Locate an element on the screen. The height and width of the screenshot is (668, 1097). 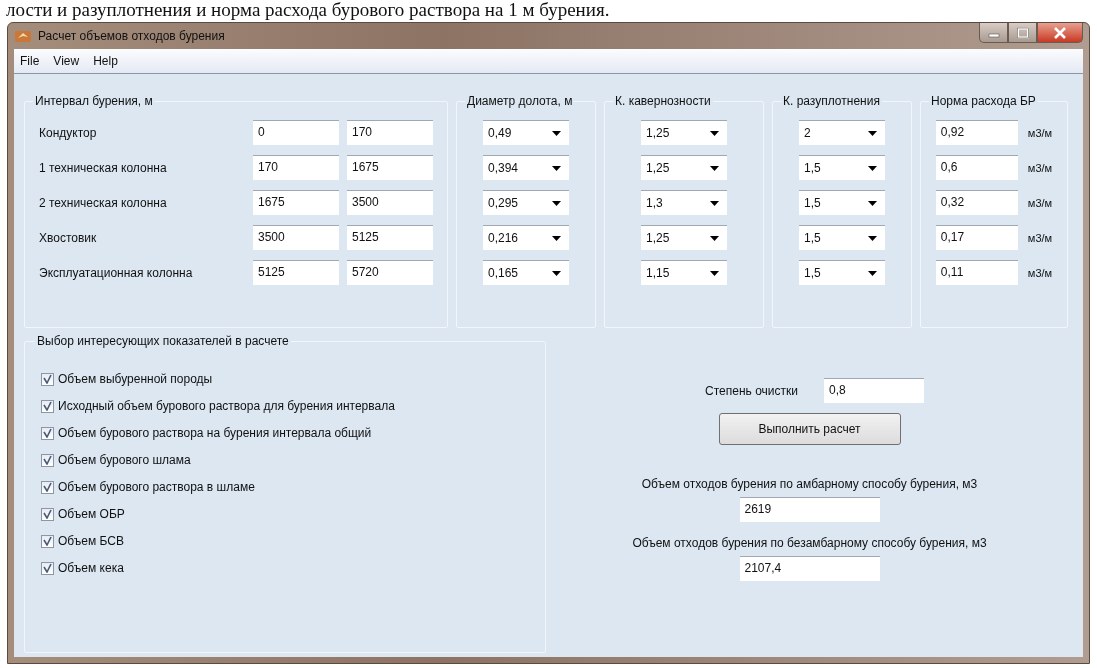
dropdown: 2 is located at coordinates (842, 132).